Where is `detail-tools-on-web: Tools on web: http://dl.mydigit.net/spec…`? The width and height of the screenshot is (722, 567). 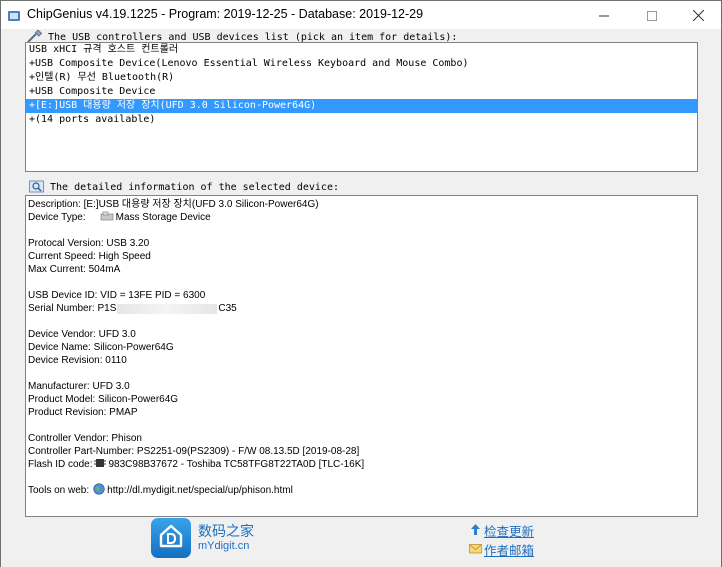
detail-tools-on-web: Tools on web: http://dl.mydigit.net/spec… is located at coordinates (362, 490).